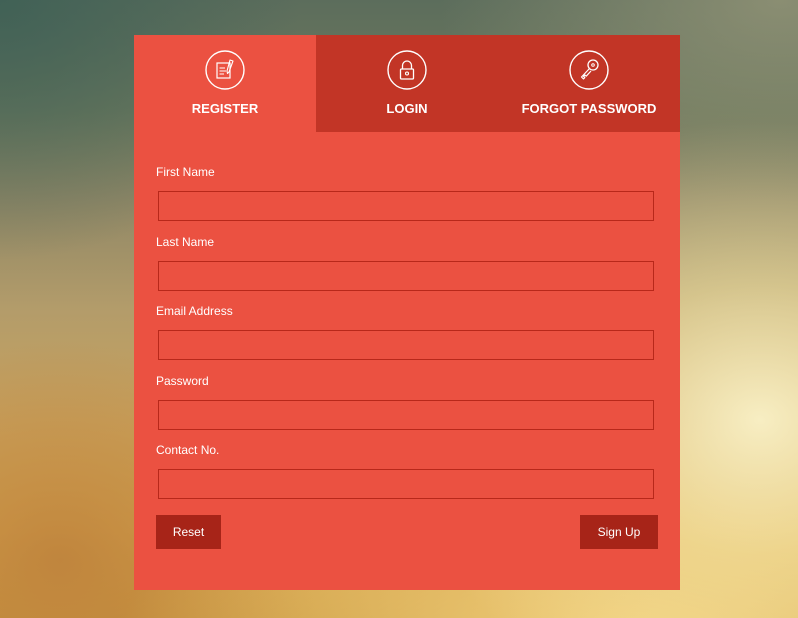 This screenshot has width=798, height=618. What do you see at coordinates (406, 484) in the screenshot?
I see `contact-number-field` at bounding box center [406, 484].